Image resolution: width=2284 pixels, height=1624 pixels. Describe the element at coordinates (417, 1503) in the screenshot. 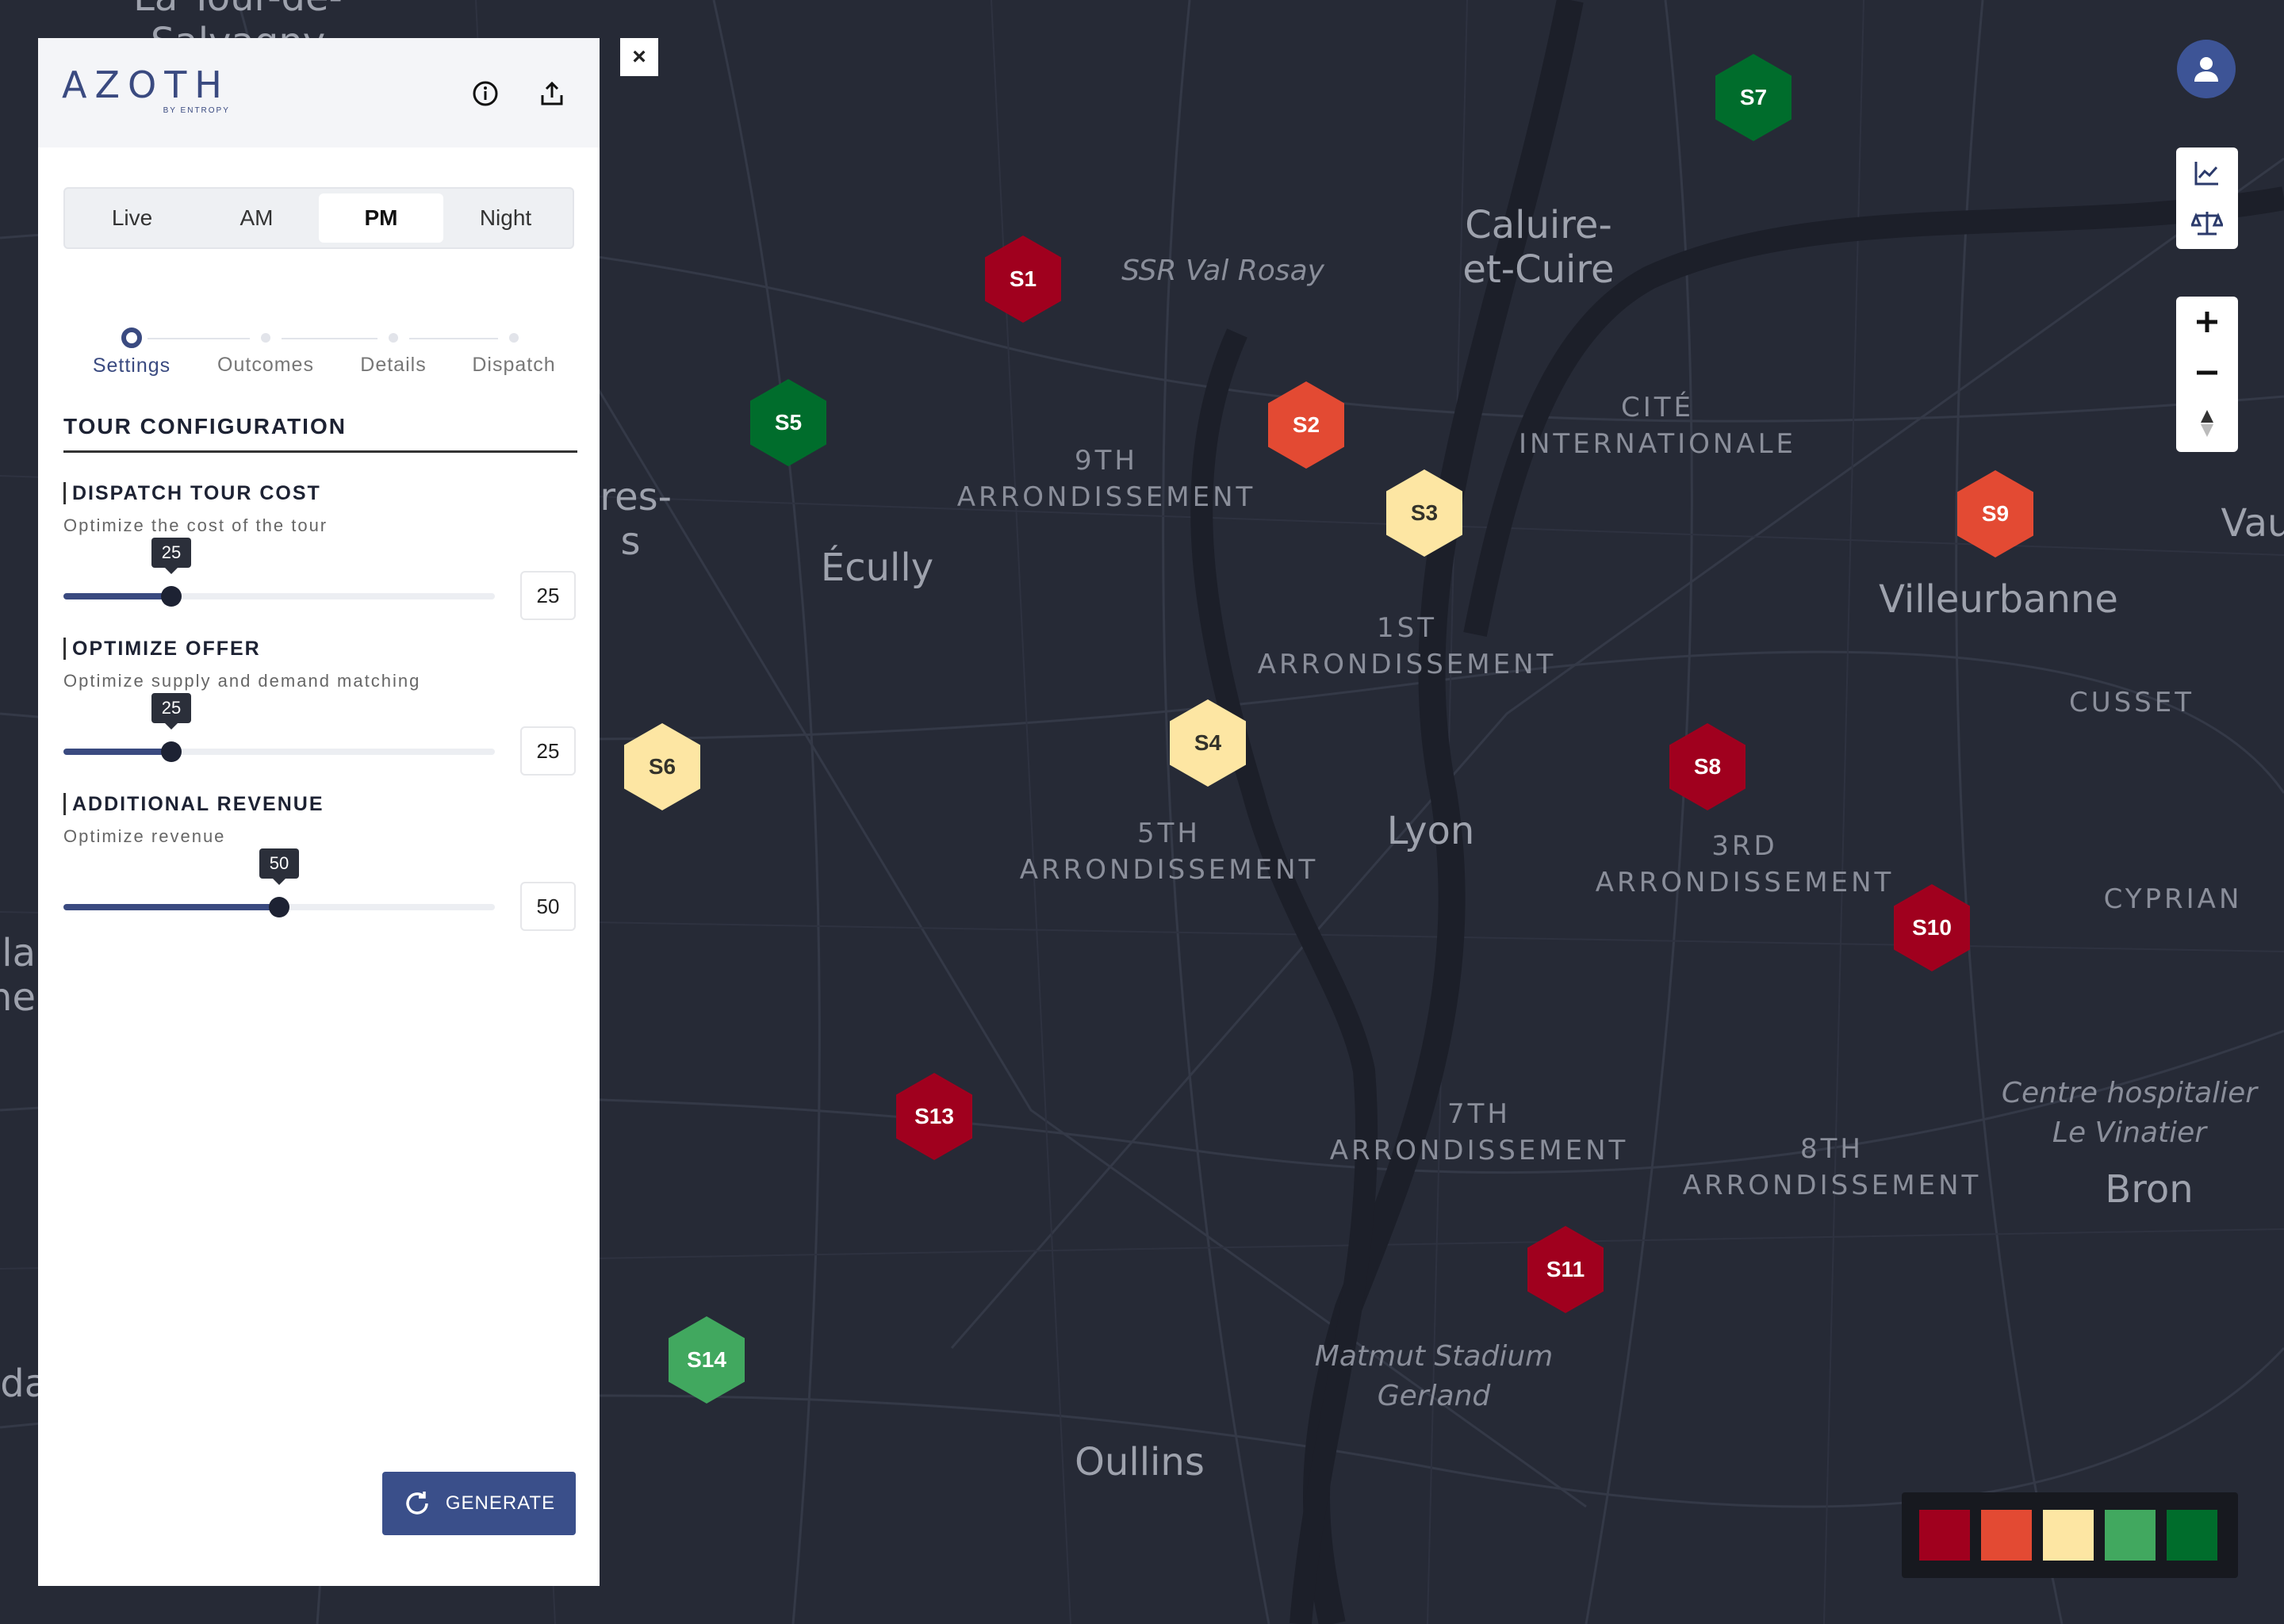

I see `refresh-icon` at that location.